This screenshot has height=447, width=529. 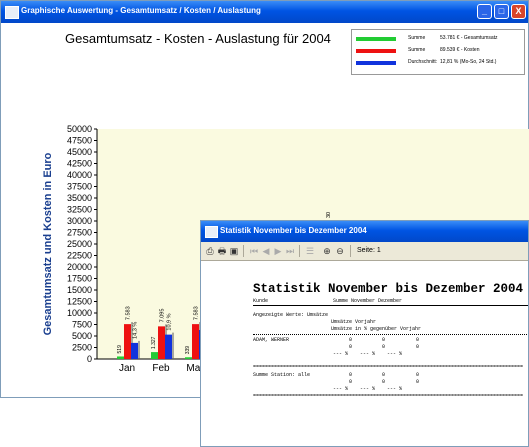 I want to click on y-tick-label: 12500, so click(x=79, y=302).